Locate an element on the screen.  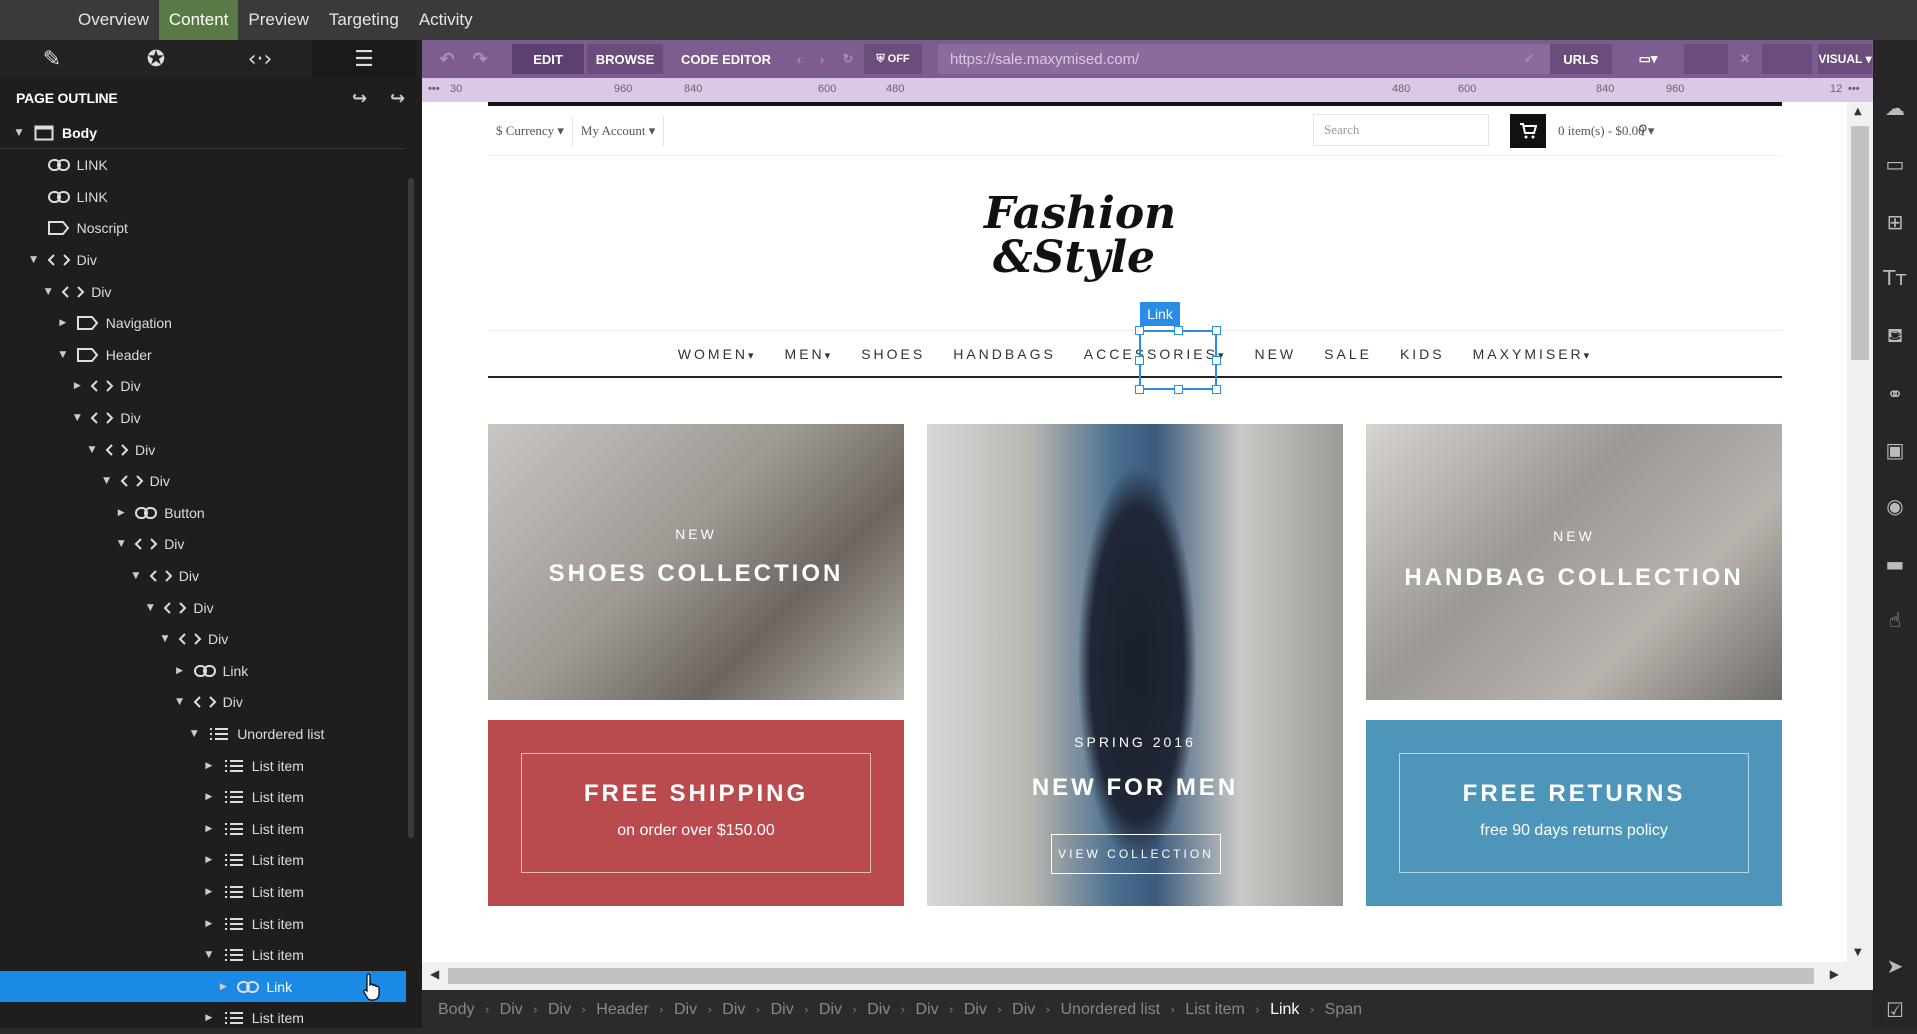
account-menu: My Account ▾ is located at coordinates (619, 130).